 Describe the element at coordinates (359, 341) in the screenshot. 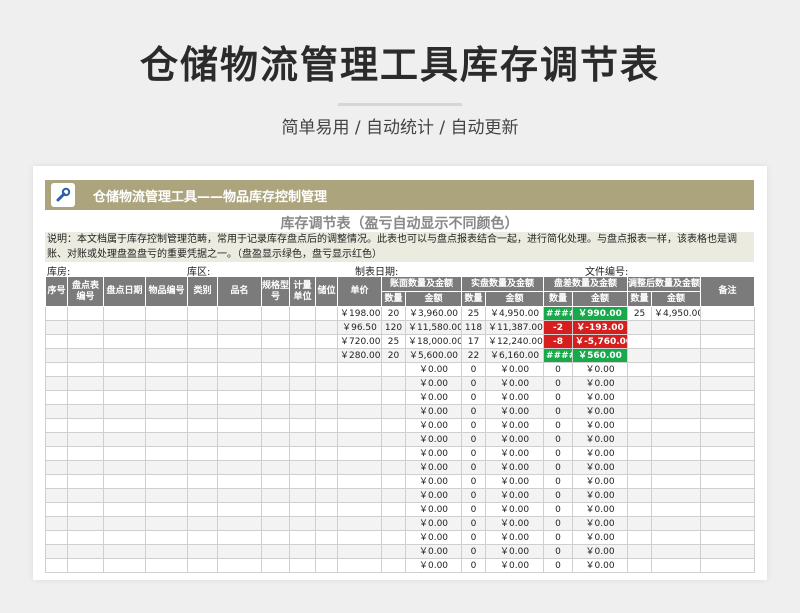

I see `price-cell: ￥720.00` at that location.